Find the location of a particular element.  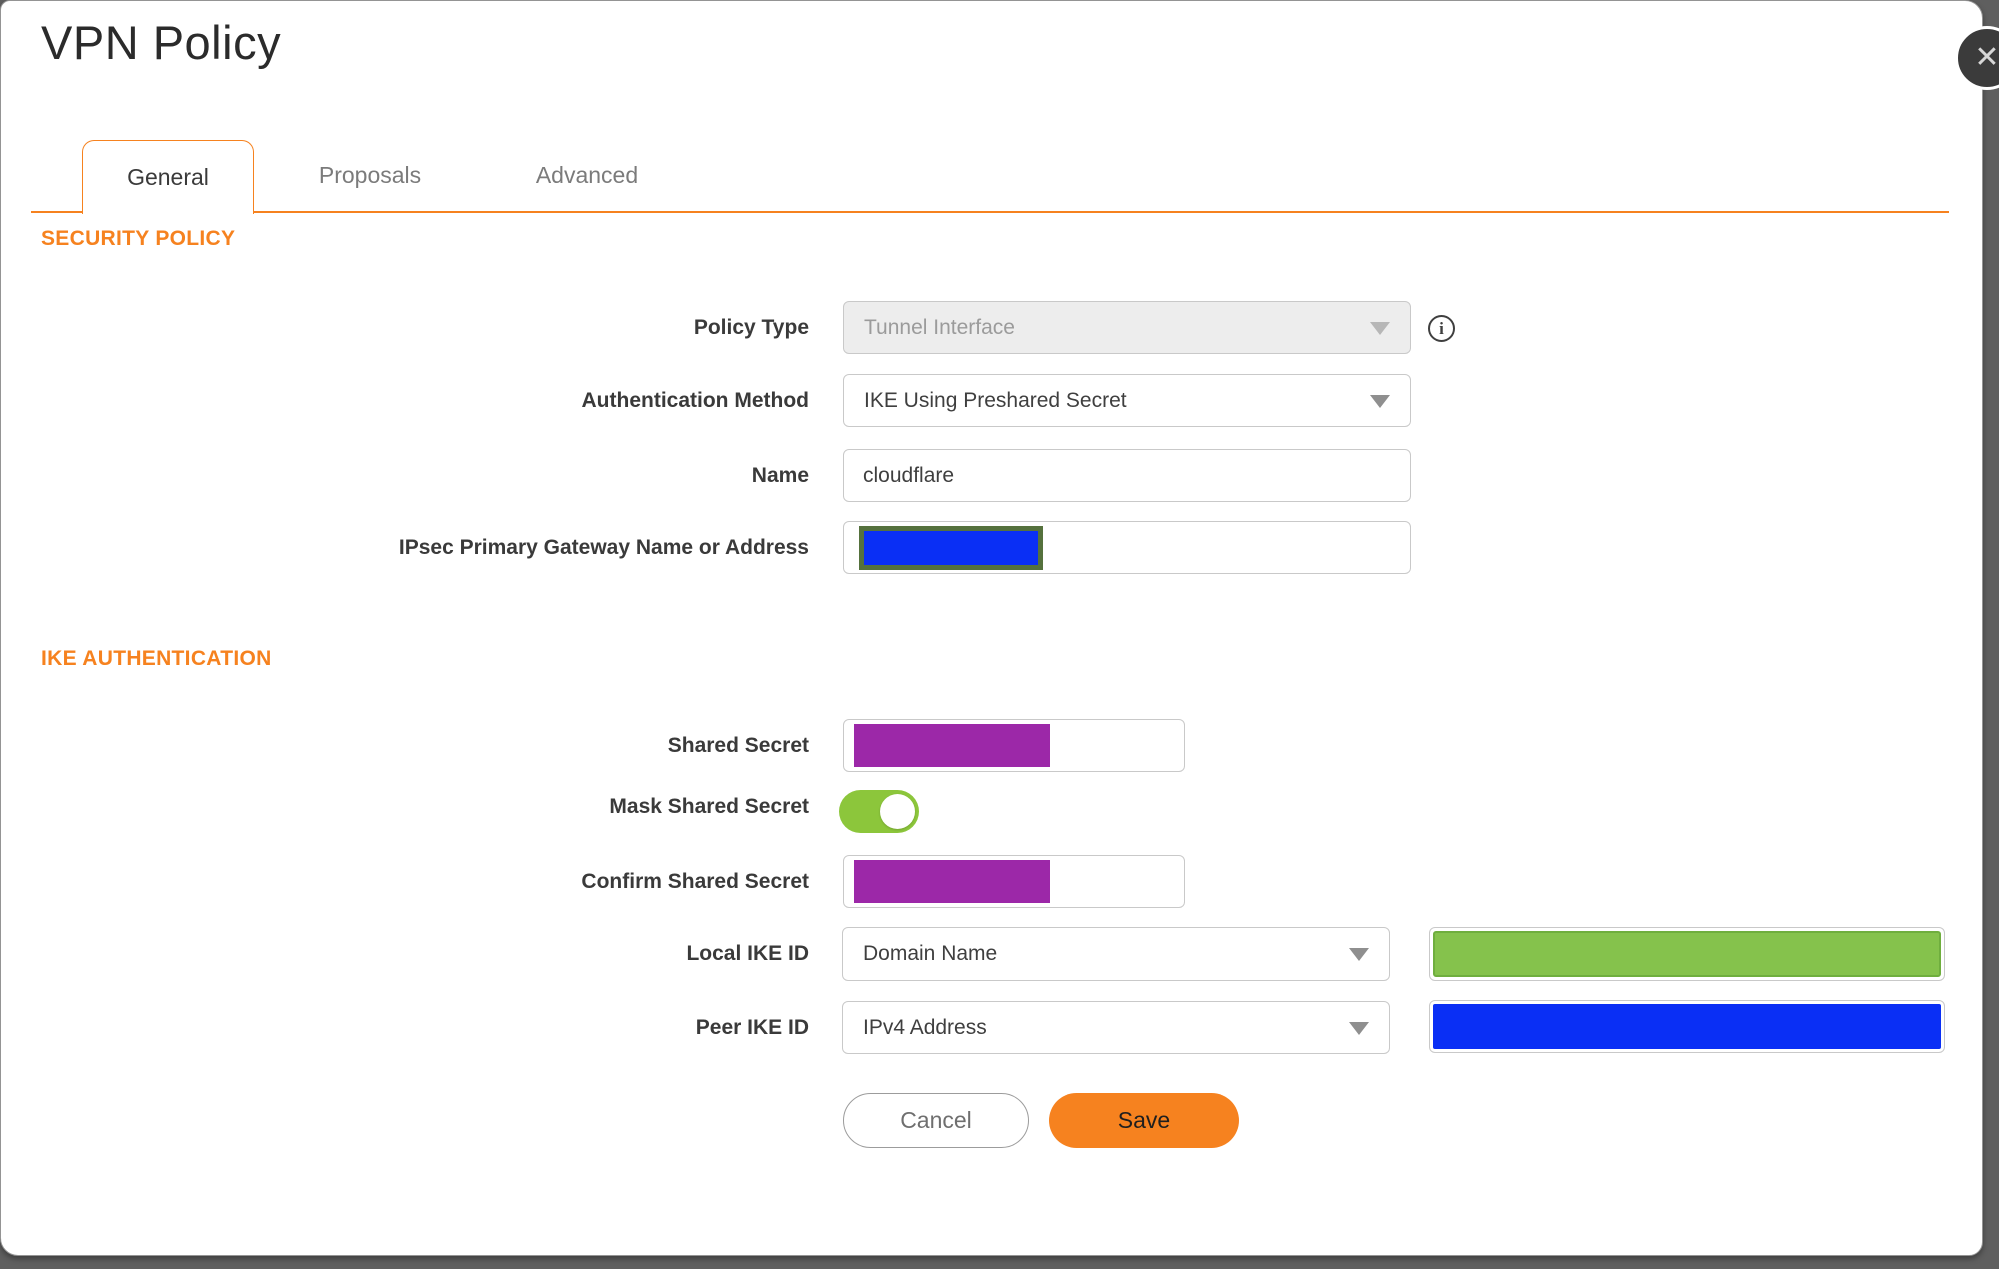

peer-ike-id-label: Peer IKE ID is located at coordinates (752, 1027).